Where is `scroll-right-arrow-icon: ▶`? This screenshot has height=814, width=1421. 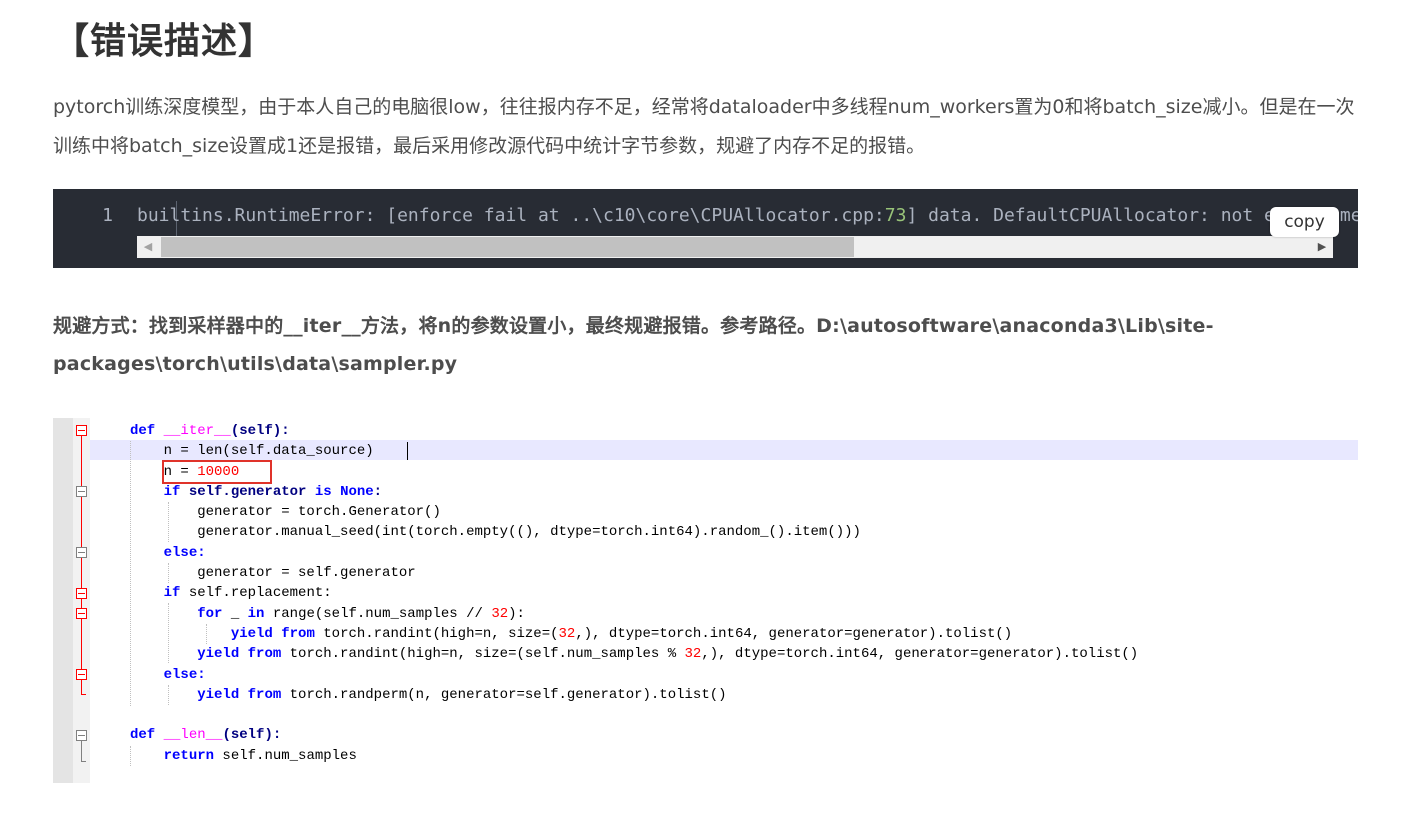
scroll-right-arrow-icon: ▶ is located at coordinates (1322, 247).